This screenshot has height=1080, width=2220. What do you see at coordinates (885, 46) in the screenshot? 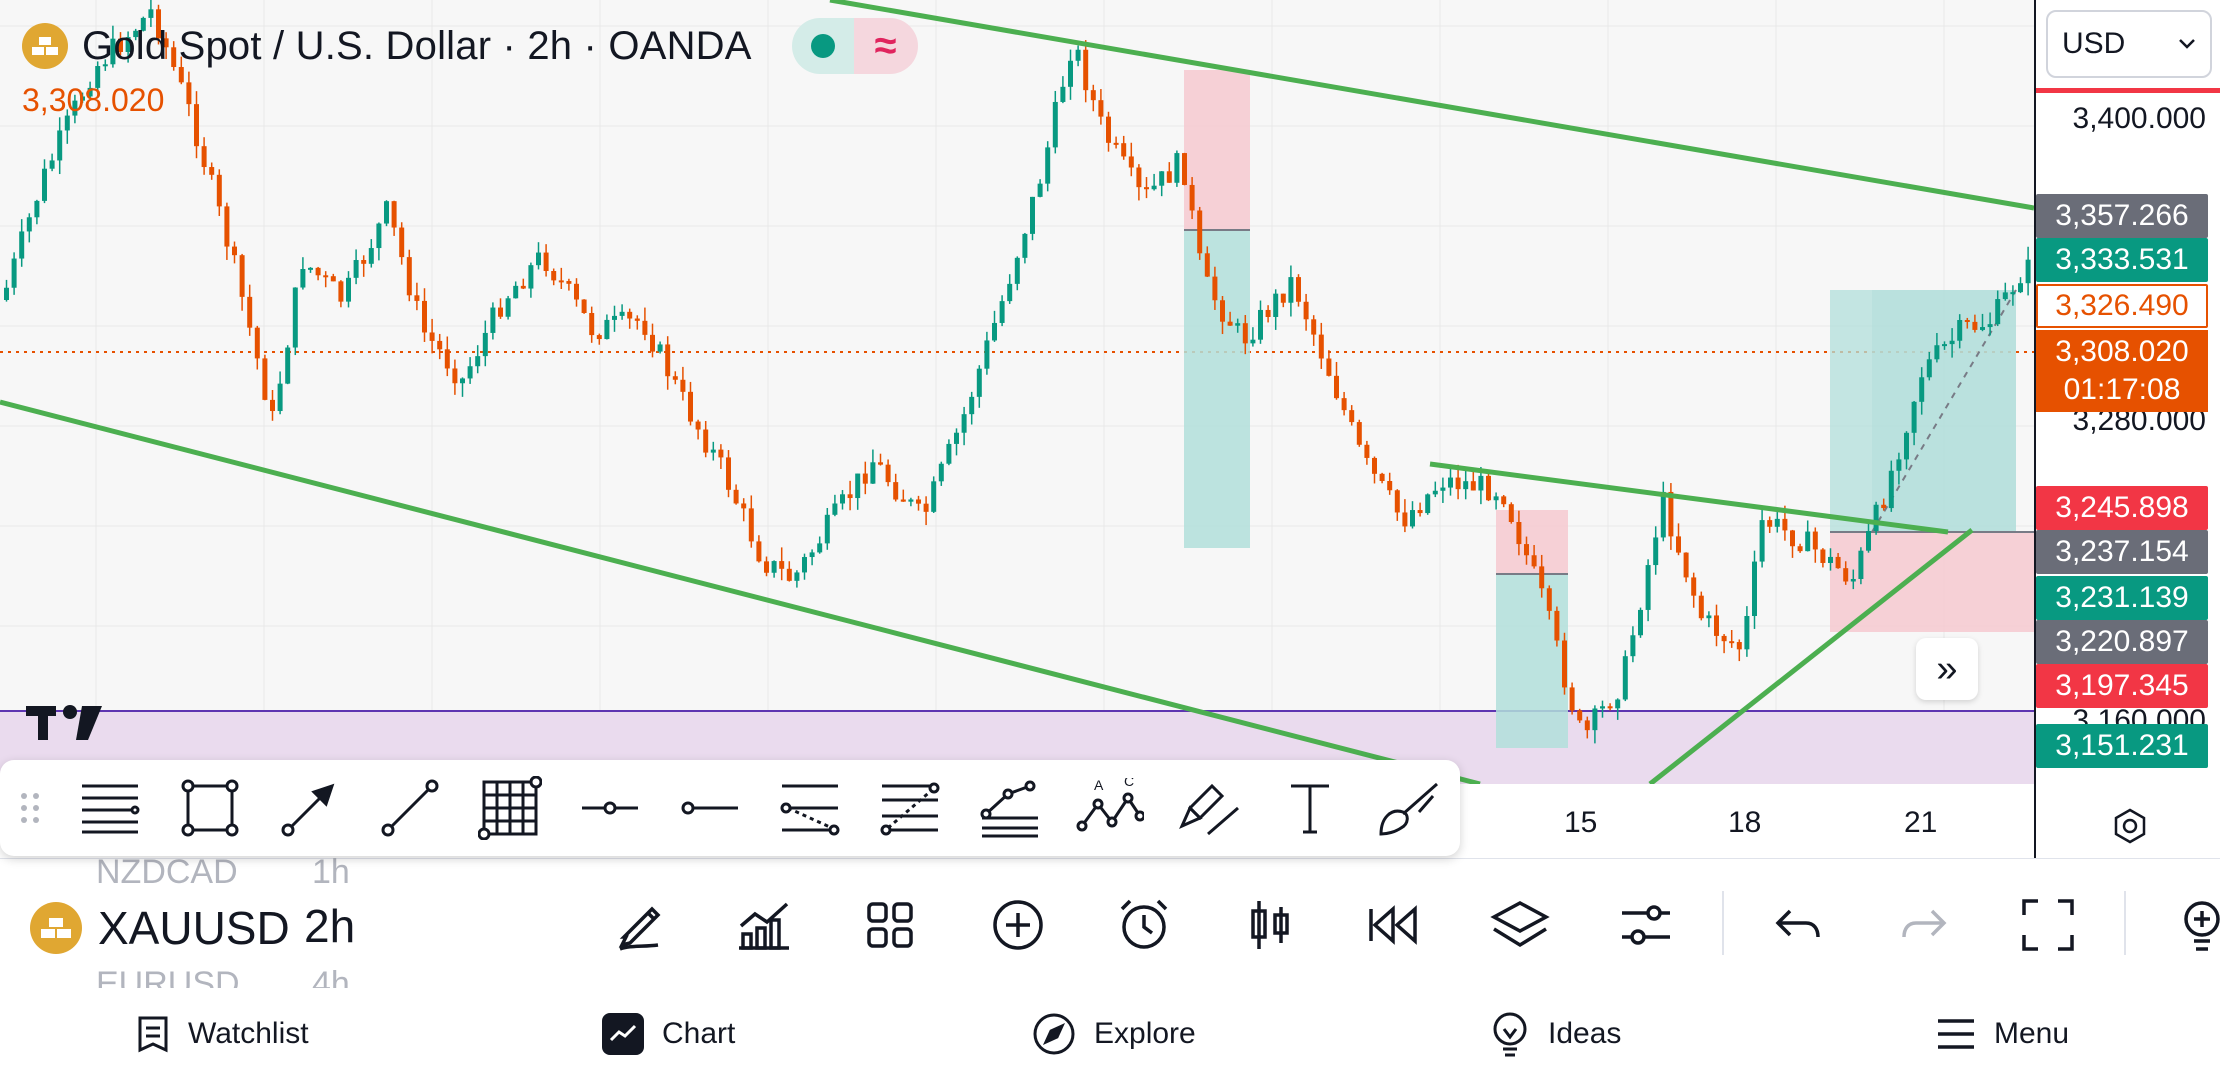
I see `indicator-wave-icon: ≈` at bounding box center [885, 46].